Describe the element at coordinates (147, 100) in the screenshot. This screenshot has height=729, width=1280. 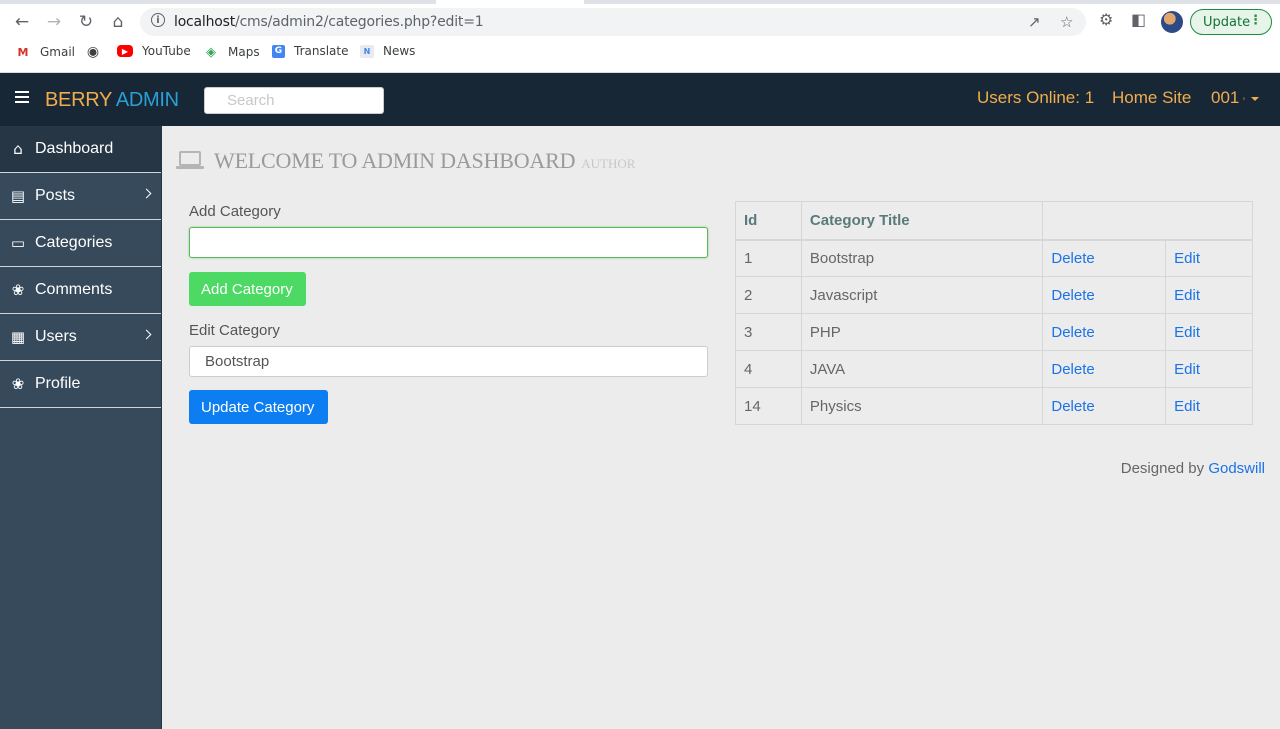
I see `brand-text-admin: ADMIN` at that location.